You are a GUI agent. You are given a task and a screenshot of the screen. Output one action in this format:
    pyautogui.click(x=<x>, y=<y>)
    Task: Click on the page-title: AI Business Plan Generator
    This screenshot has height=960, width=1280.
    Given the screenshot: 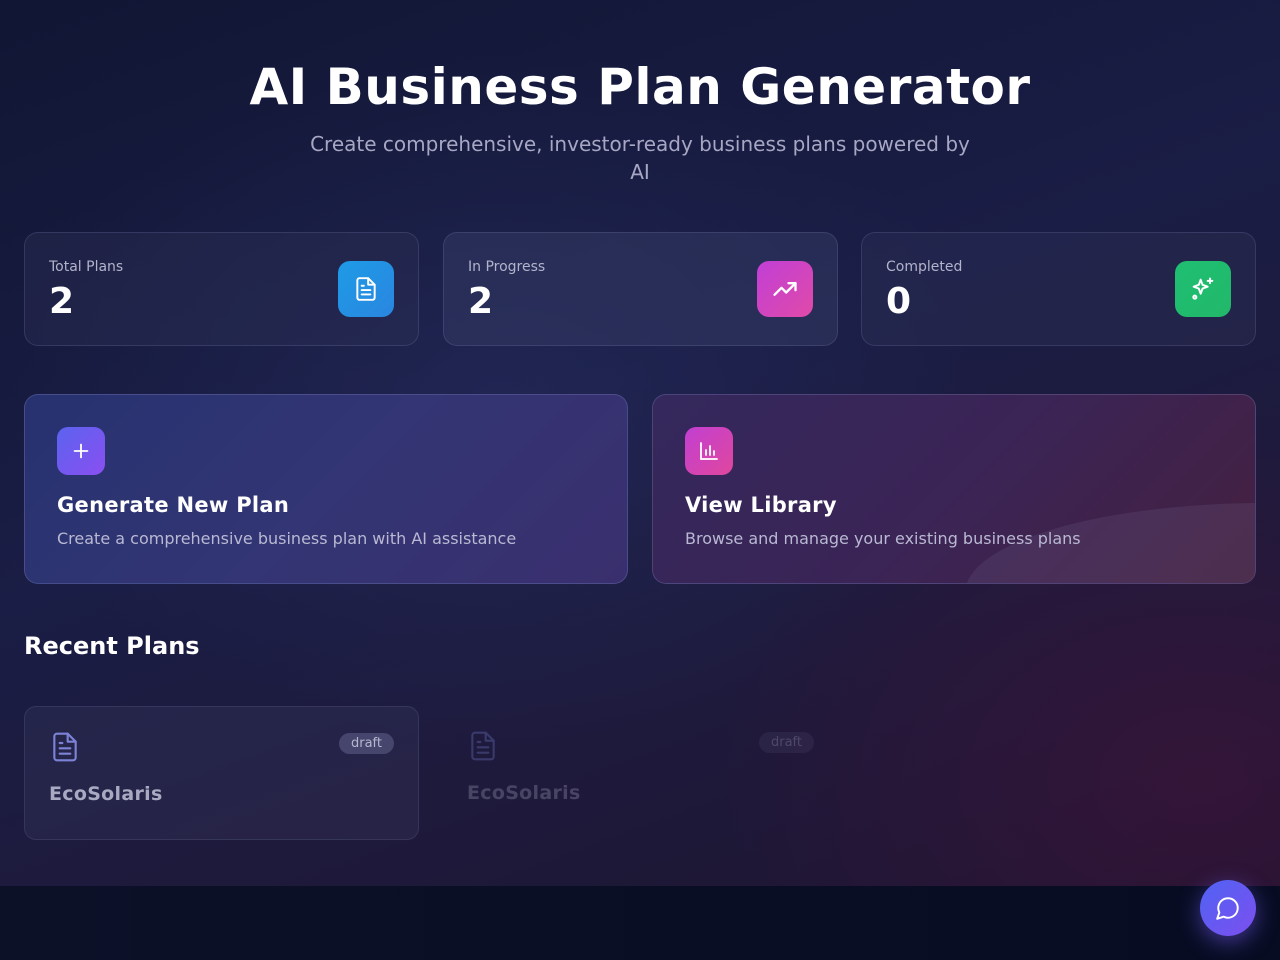 What is the action you would take?
    pyautogui.click(x=640, y=87)
    